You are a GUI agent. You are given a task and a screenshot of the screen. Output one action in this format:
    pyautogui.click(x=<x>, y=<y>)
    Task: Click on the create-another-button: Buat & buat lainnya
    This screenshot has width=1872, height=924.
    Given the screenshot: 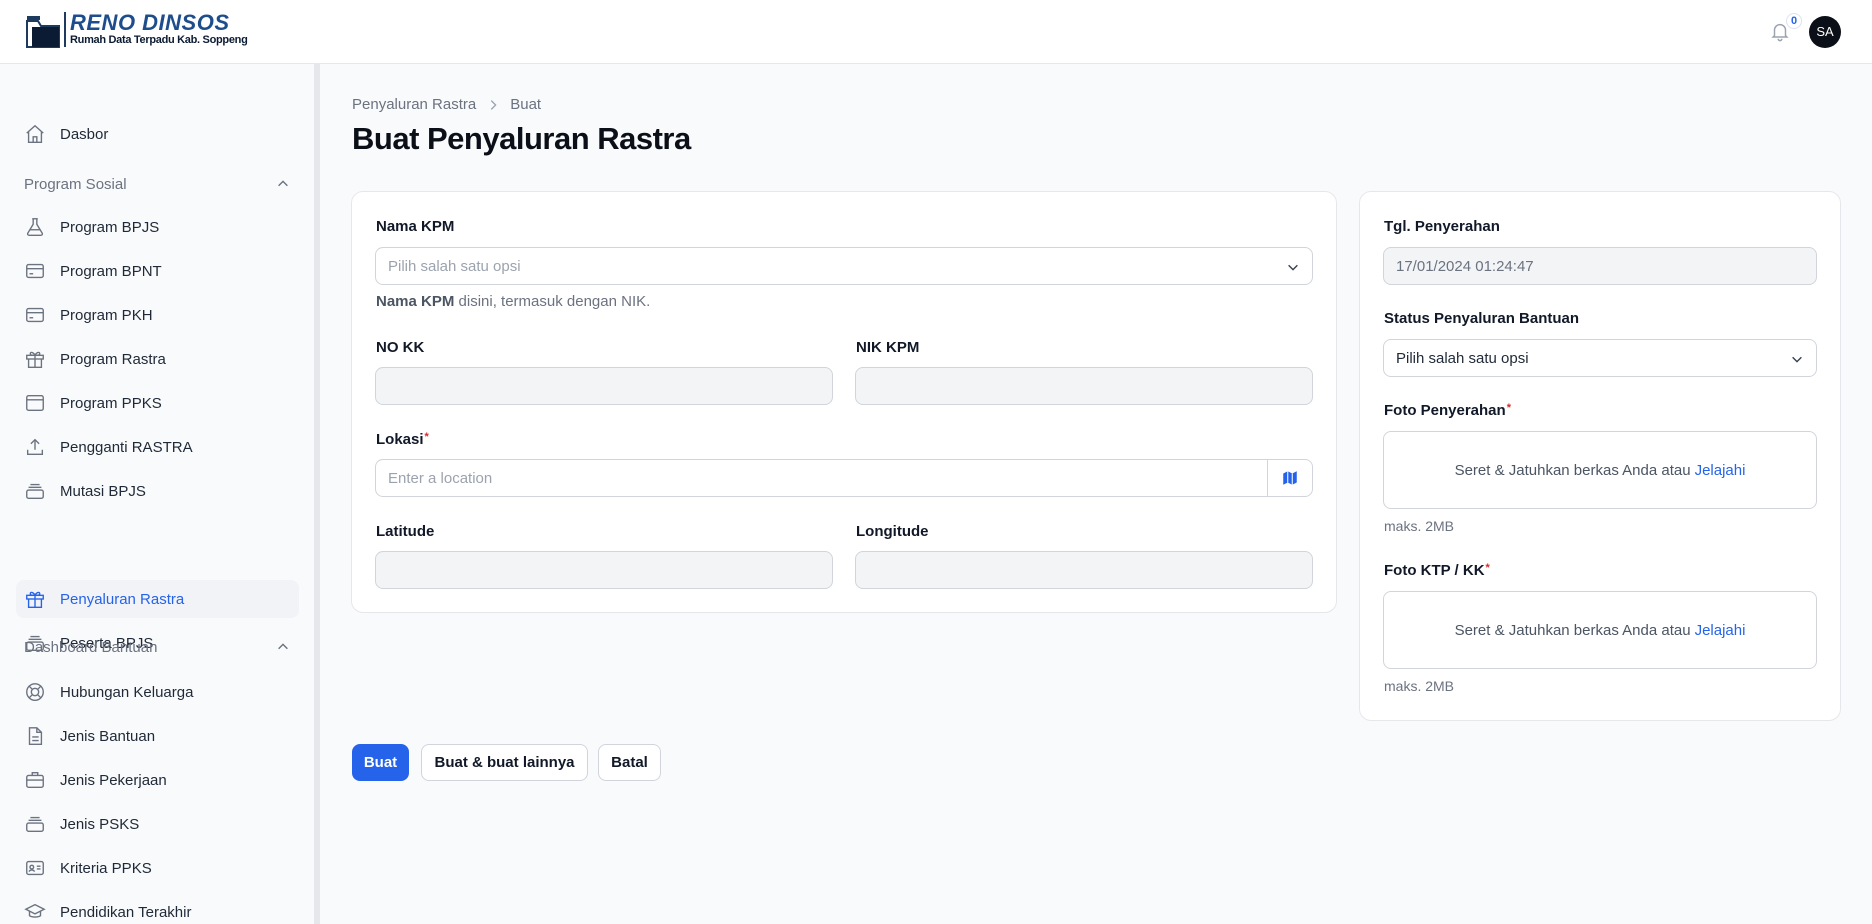 What is the action you would take?
    pyautogui.click(x=504, y=762)
    